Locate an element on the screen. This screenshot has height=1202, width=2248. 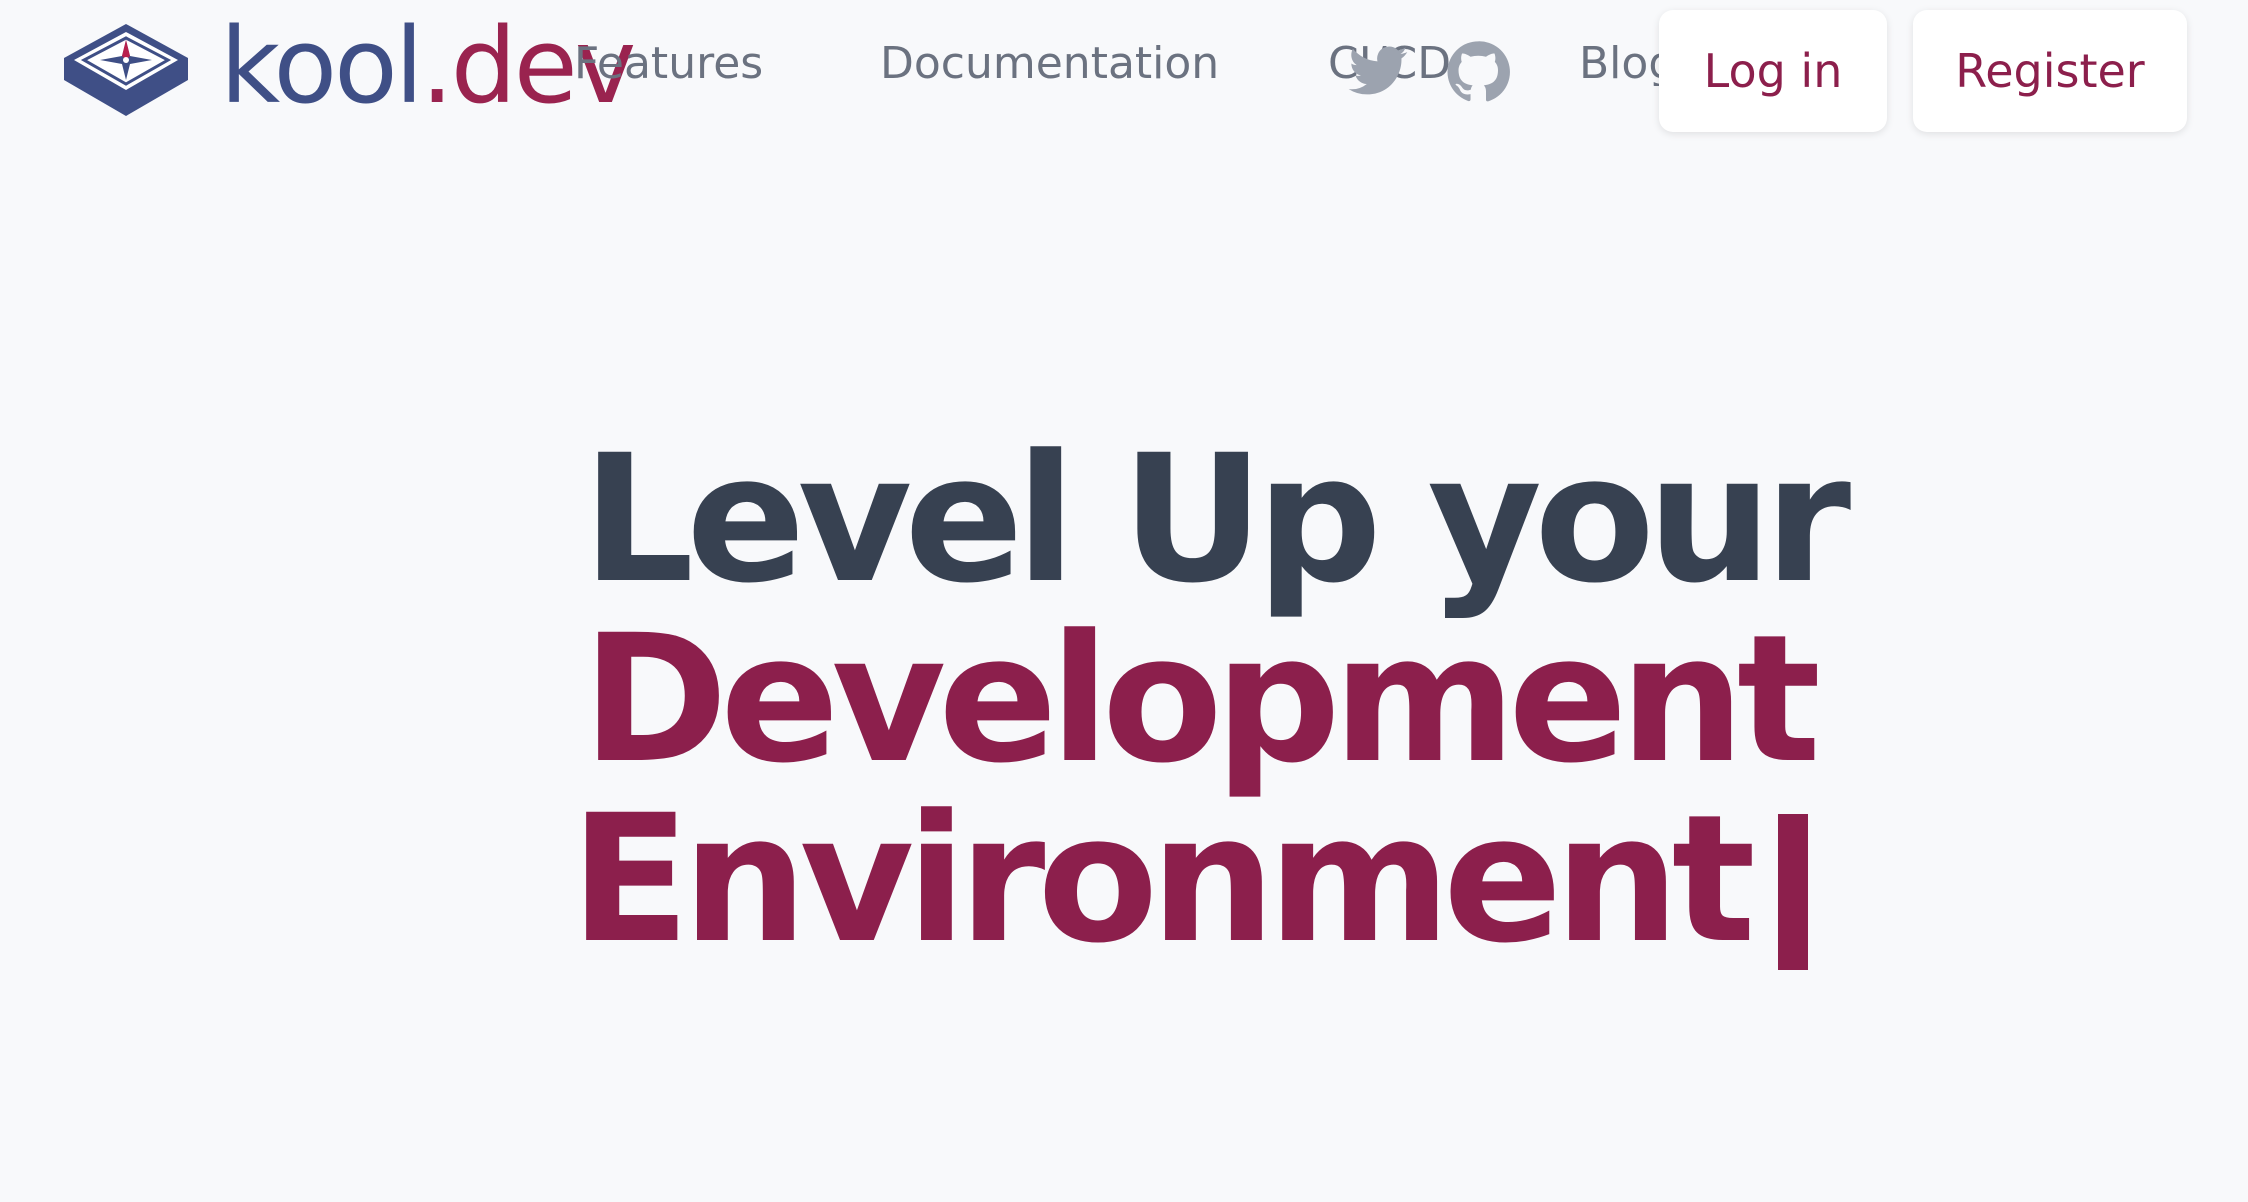
logo-text-main: kool is located at coordinates (322, 66).